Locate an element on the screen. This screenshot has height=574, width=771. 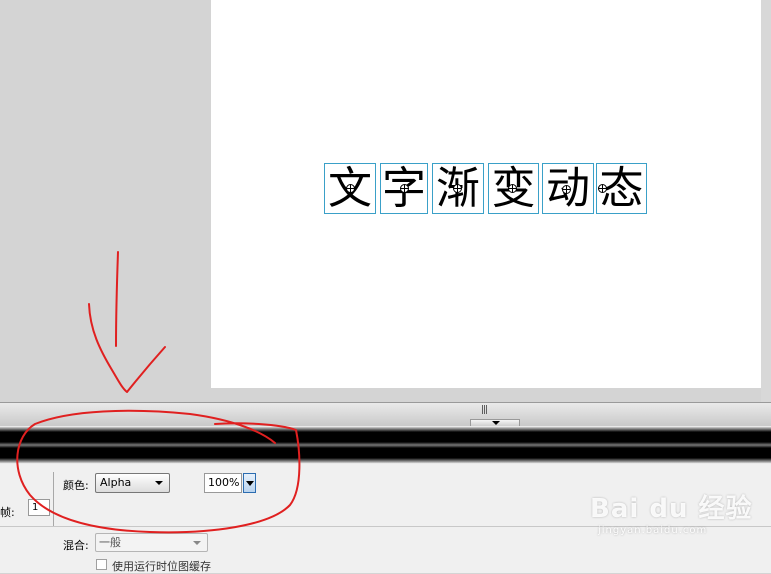
blend-mode-value: 一般 is located at coordinates (110, 542).